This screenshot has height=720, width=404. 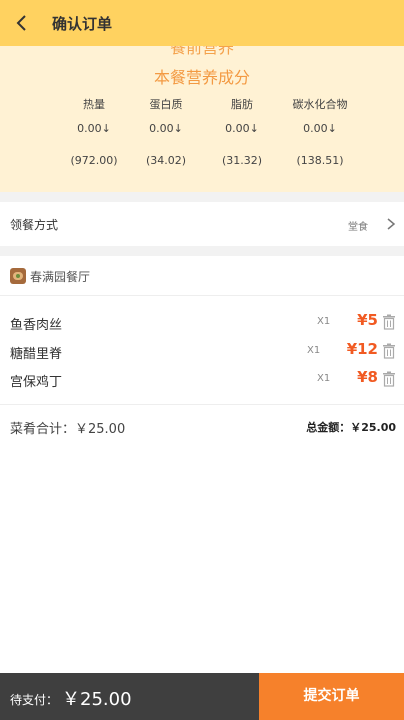 I want to click on back-button, so click(x=22, y=23).